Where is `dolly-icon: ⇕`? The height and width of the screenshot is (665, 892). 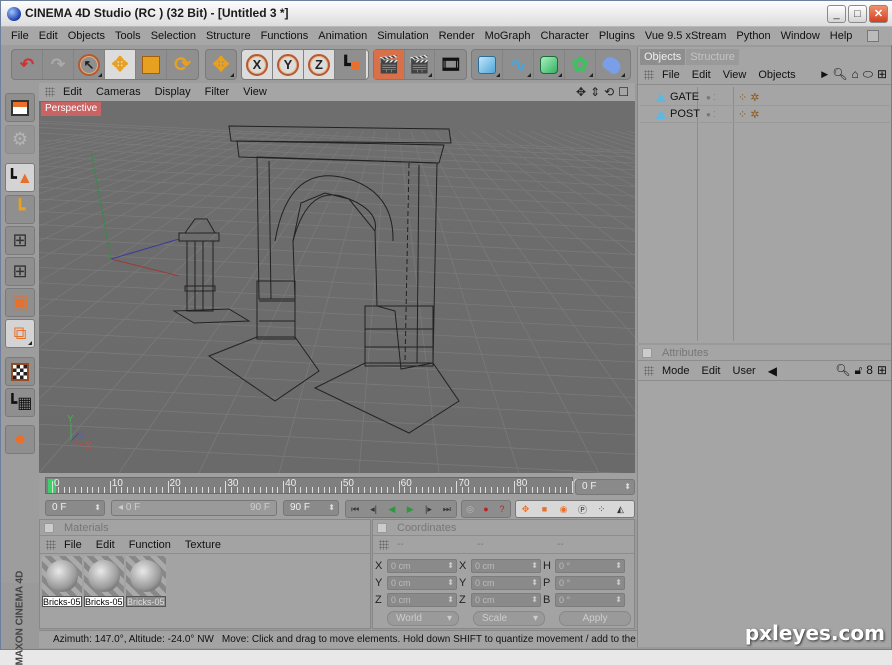 dolly-icon: ⇕ is located at coordinates (595, 92).